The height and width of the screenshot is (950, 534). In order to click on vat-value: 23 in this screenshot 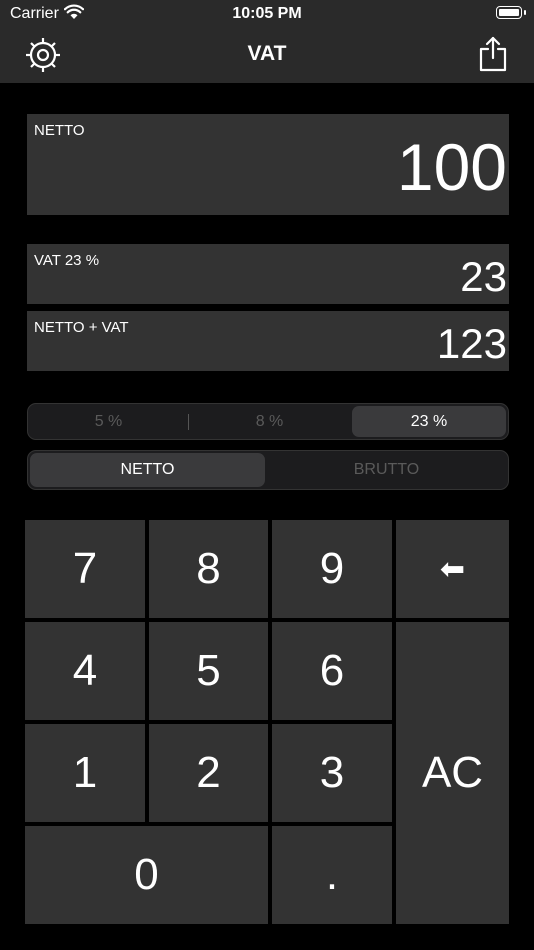, I will do `click(483, 276)`.